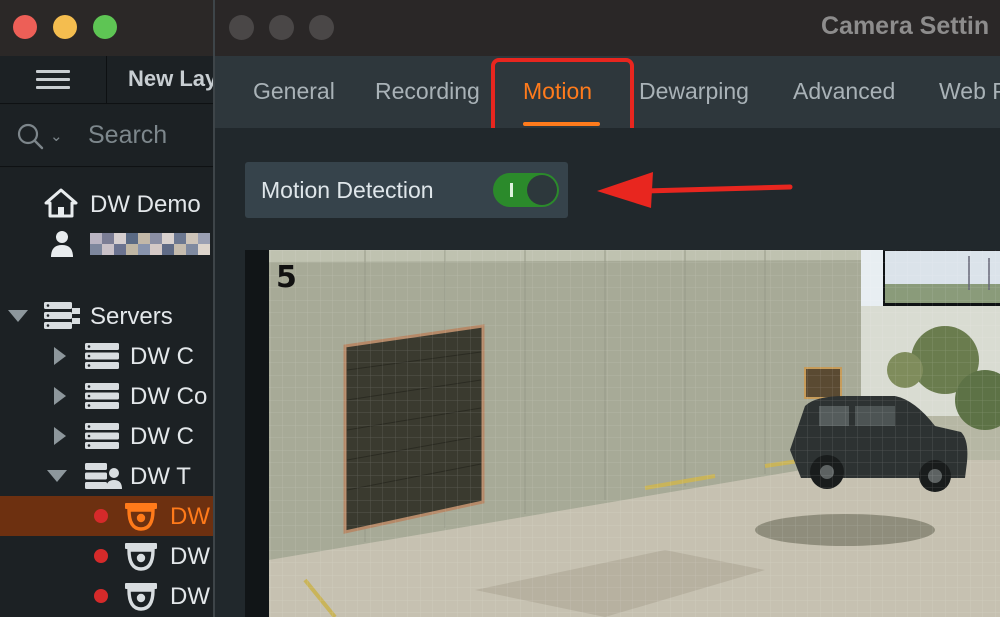 The image size is (1000, 617). I want to click on dialog-title: Camera Settin, so click(905, 26).